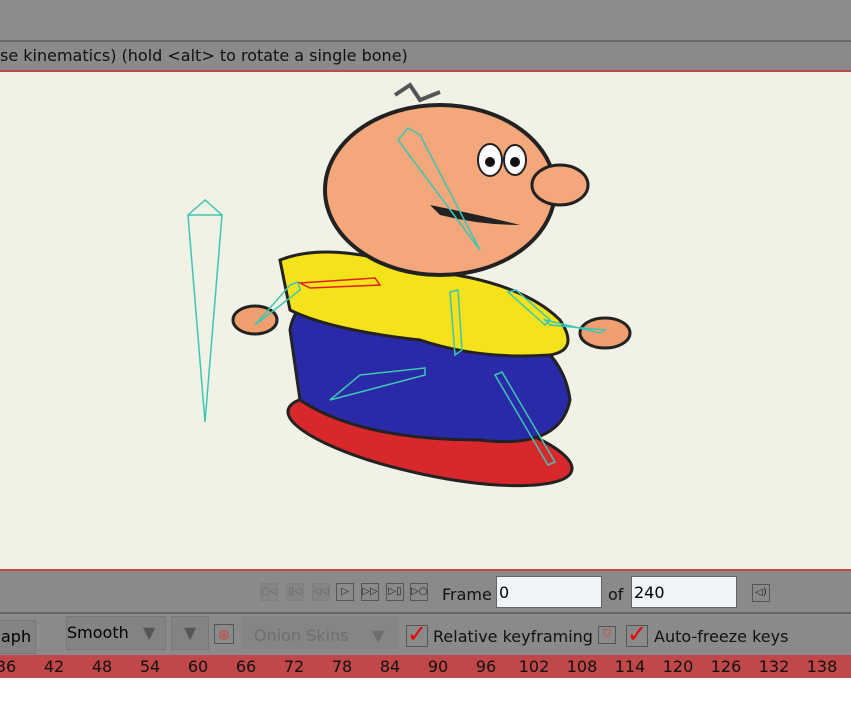 The height and width of the screenshot is (728, 851). I want to click on timeline-tick: 126, so click(726, 666).